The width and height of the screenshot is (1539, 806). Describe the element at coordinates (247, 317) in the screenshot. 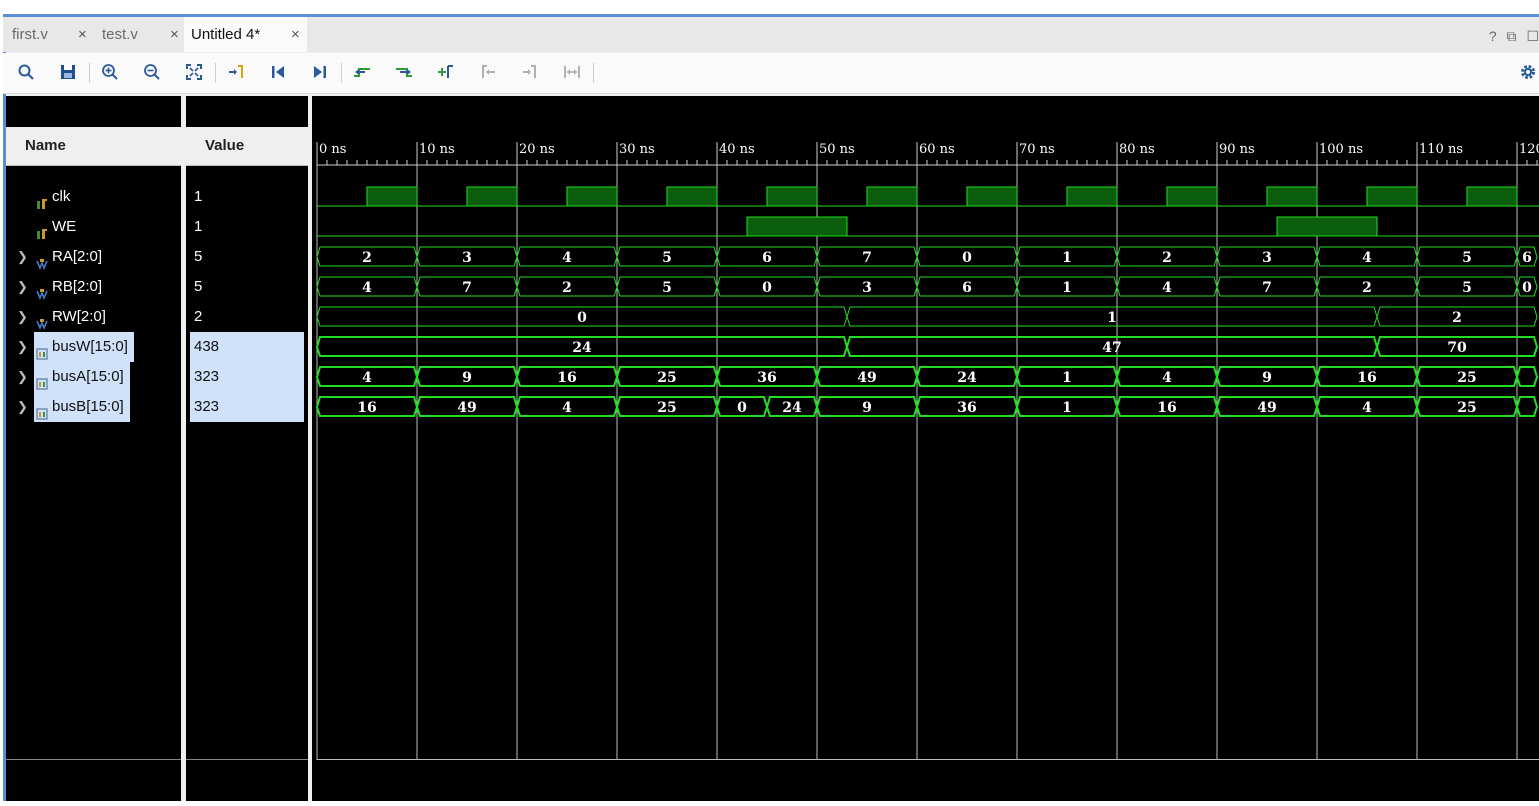

I see `signal-value: 2` at that location.